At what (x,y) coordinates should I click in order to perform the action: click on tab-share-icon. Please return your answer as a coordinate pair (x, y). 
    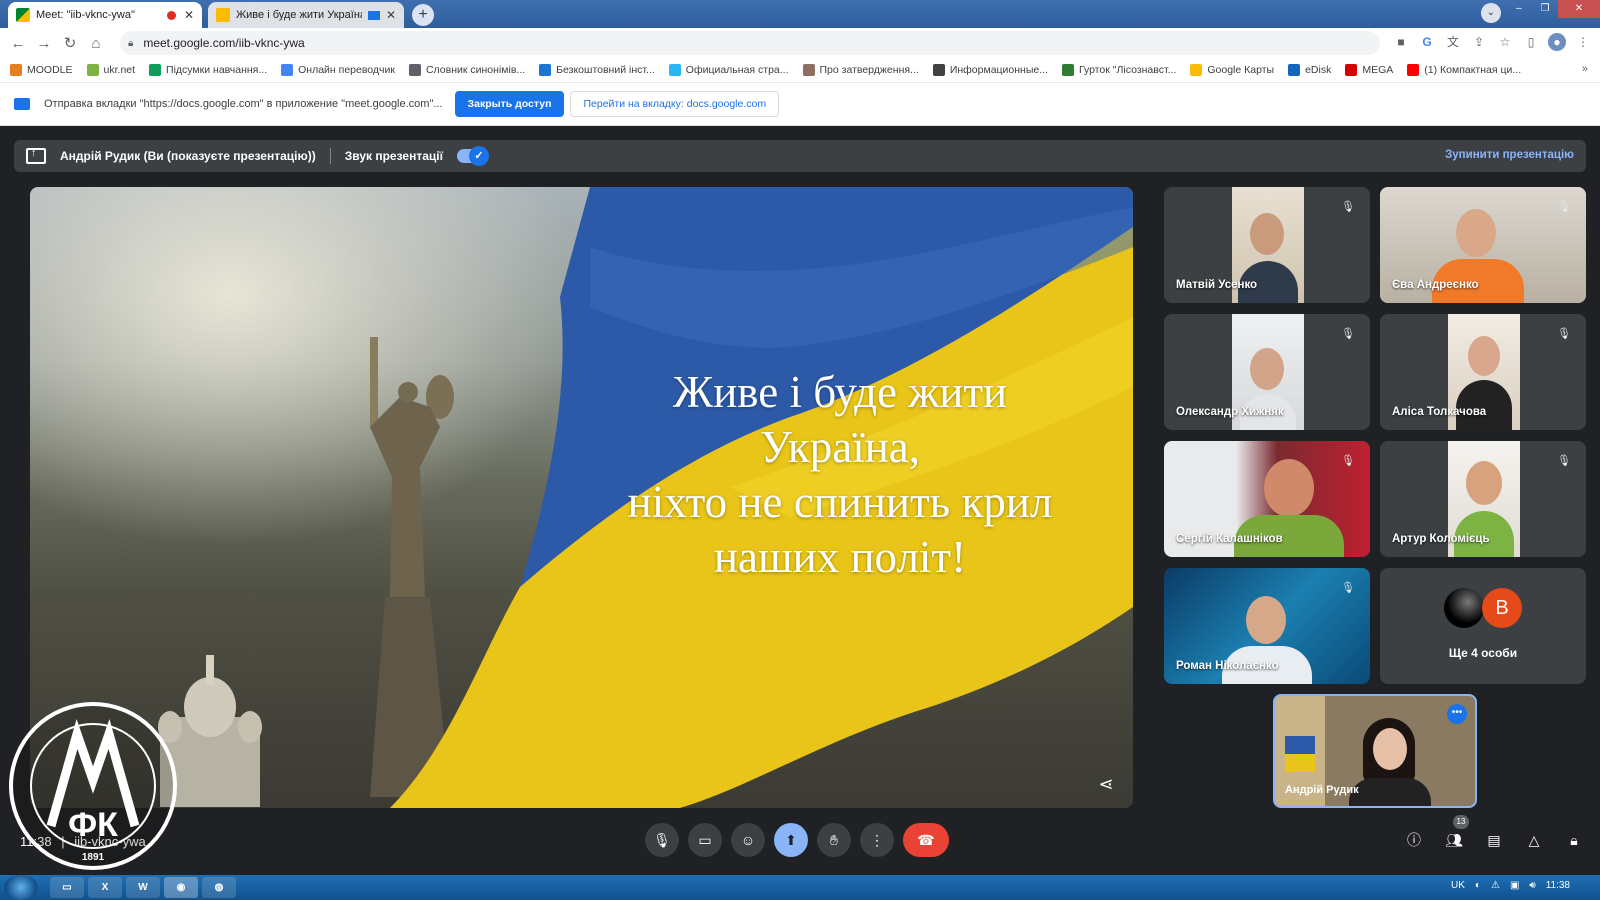
    Looking at the image, I should click on (22, 104).